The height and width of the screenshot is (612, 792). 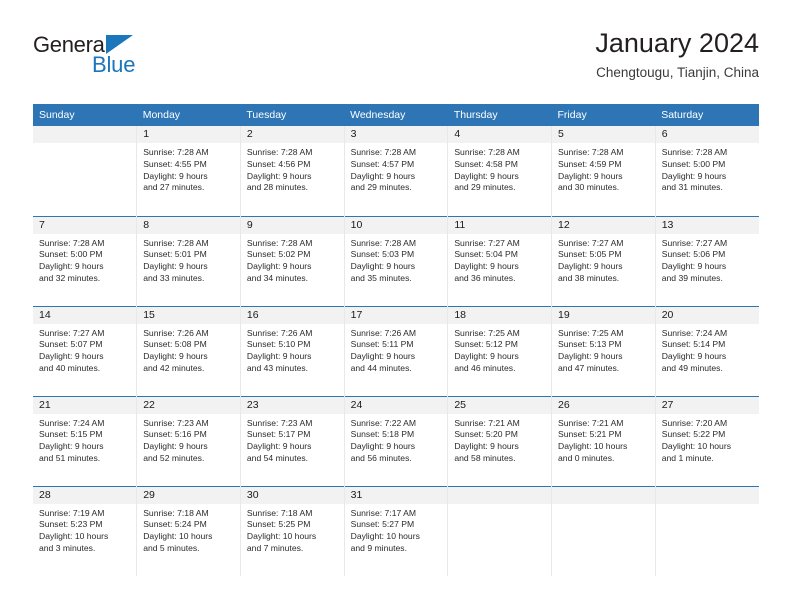 What do you see at coordinates (500, 495) in the screenshot?
I see `day-number` at bounding box center [500, 495].